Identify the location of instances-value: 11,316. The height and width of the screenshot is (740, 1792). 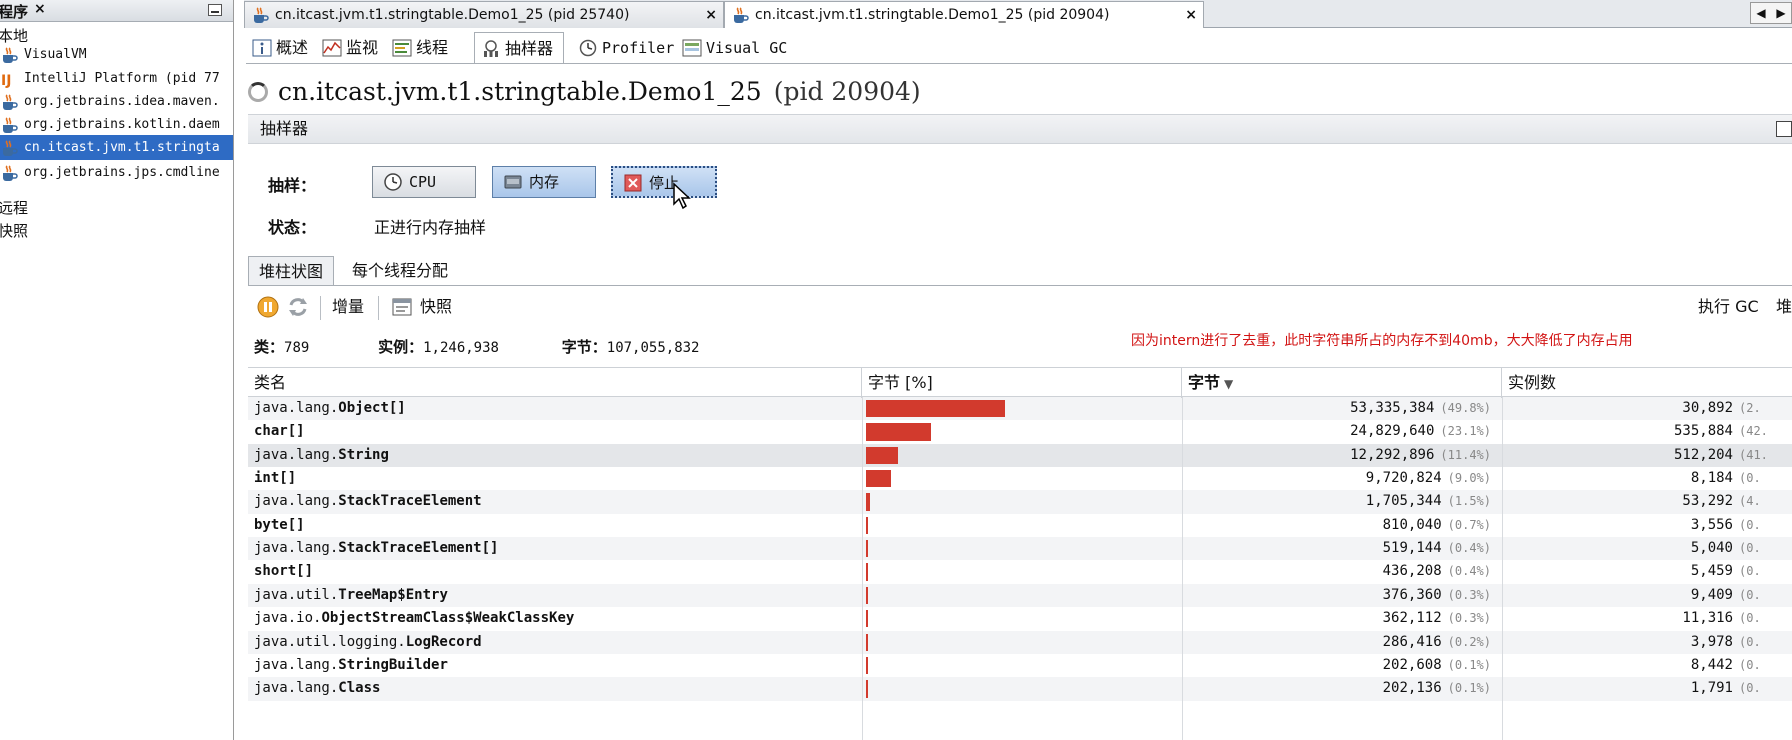
(1707, 618).